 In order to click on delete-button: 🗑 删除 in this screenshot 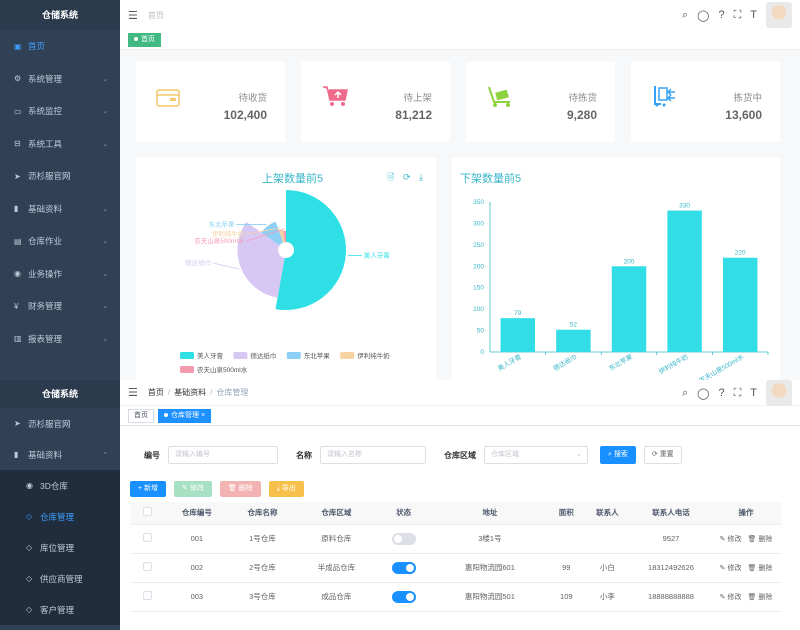, I will do `click(240, 489)`.